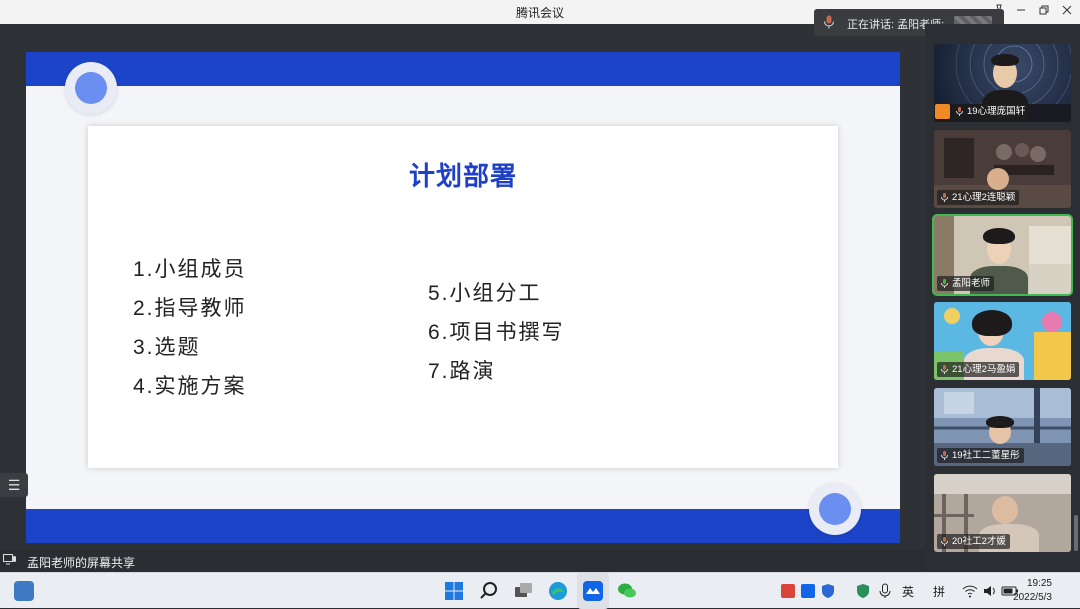 Image resolution: width=1080 pixels, height=609 pixels. I want to click on agenda-item: 6.项目书撰写, so click(496, 332).